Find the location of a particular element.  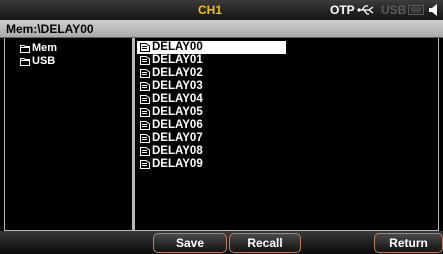

tree-item-usb: USB is located at coordinates (37, 61).